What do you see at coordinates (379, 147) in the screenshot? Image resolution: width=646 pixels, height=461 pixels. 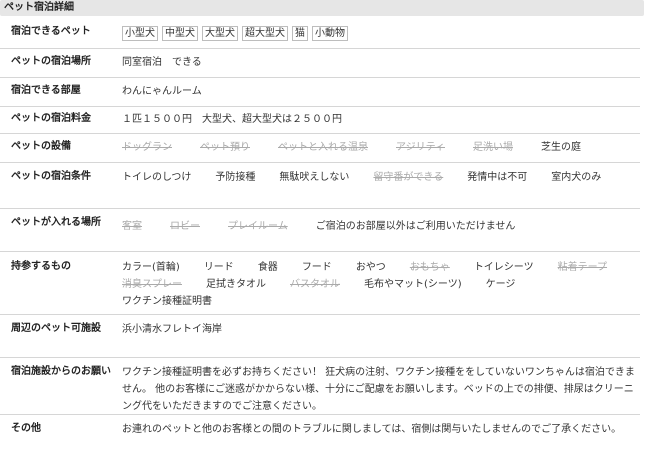 I see `facility-list: ドッグラン ペット預り ペットと入れる温泉 アジリティ 足洗い場 芝生の庭` at bounding box center [379, 147].